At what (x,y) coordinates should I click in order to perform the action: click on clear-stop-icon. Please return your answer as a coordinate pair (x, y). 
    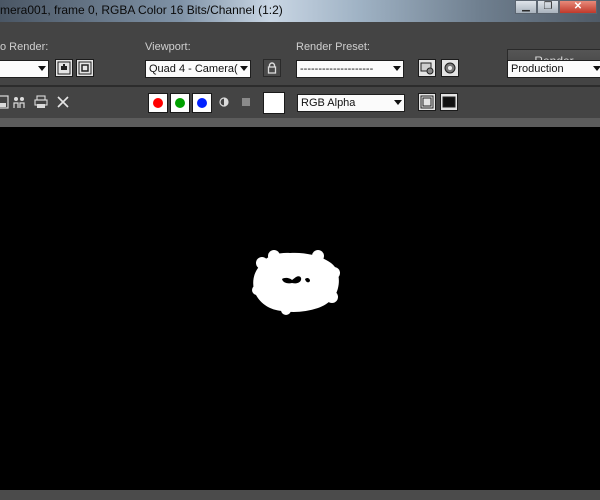
    Looking at the image, I should click on (246, 102).